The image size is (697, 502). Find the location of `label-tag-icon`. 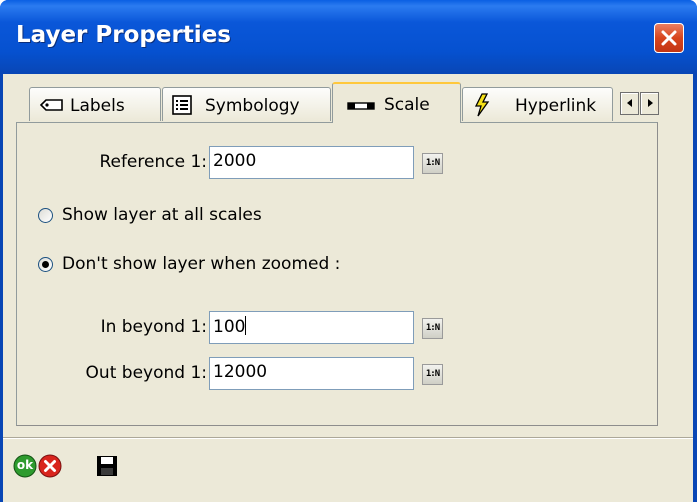

label-tag-icon is located at coordinates (51, 105).